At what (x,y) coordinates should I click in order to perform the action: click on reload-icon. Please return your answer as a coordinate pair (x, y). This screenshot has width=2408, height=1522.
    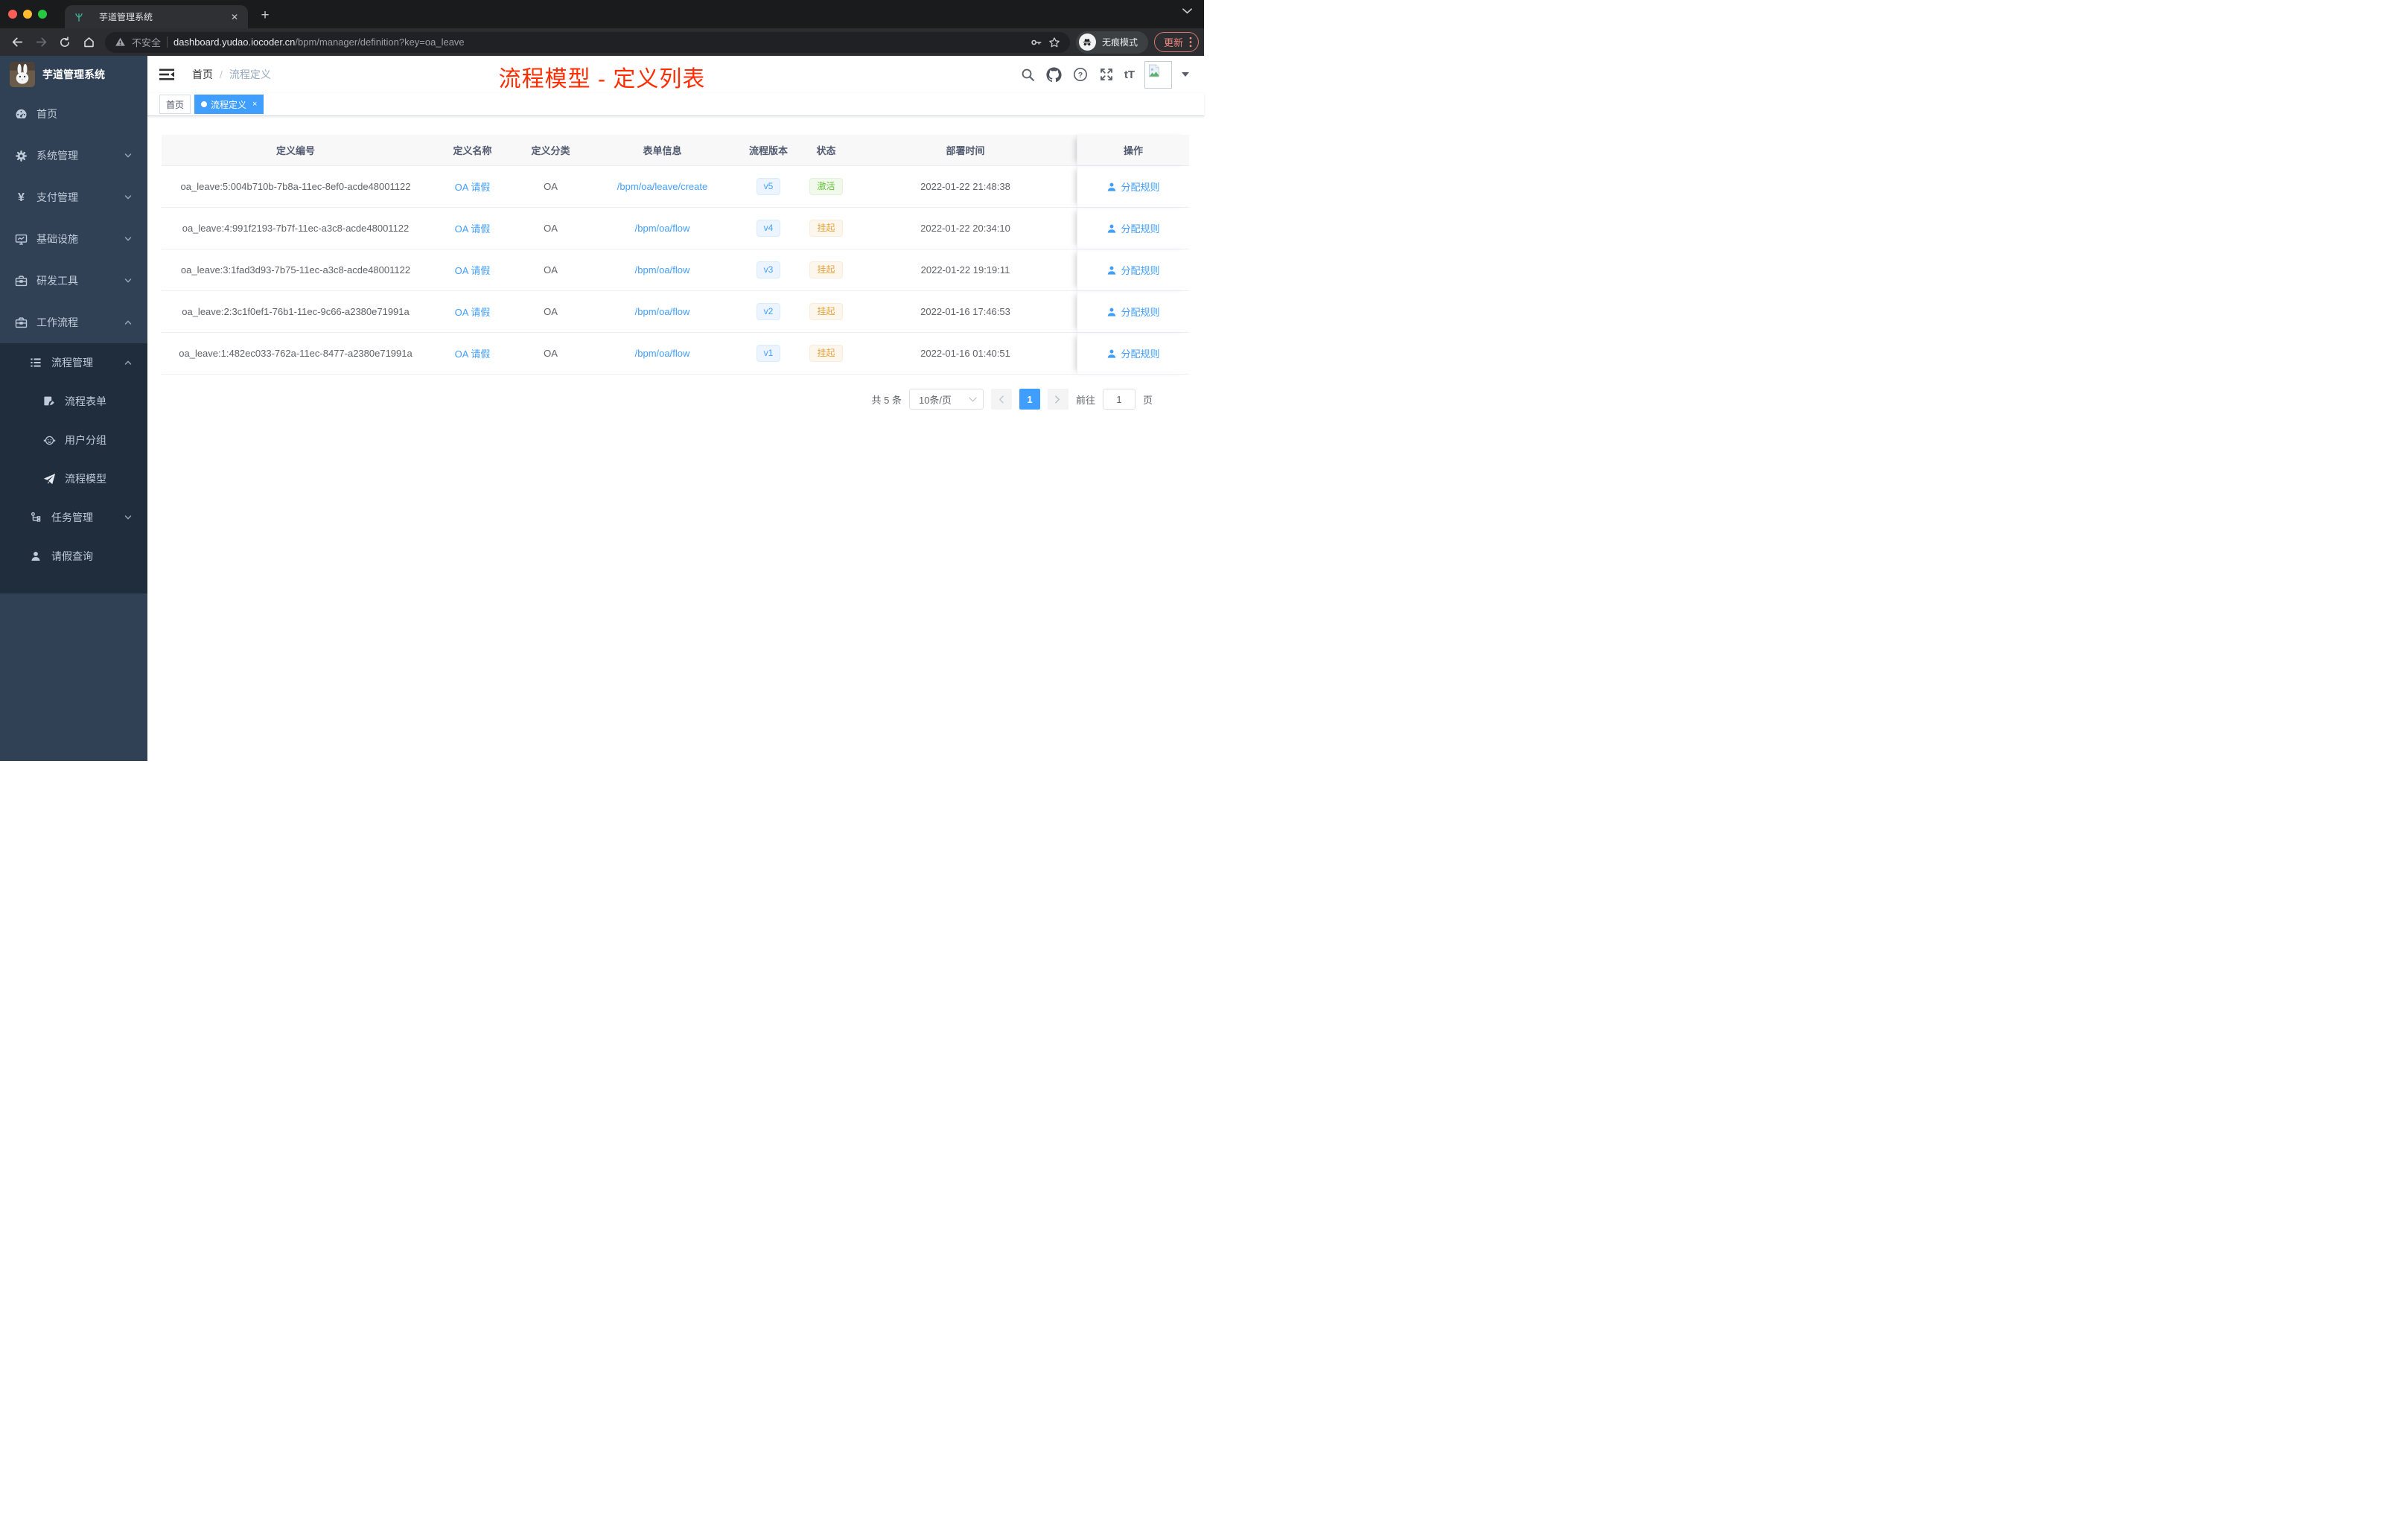
    Looking at the image, I should click on (64, 42).